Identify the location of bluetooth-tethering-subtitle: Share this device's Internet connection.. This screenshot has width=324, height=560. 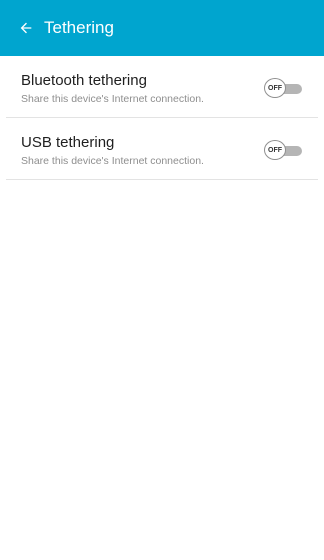
(112, 99).